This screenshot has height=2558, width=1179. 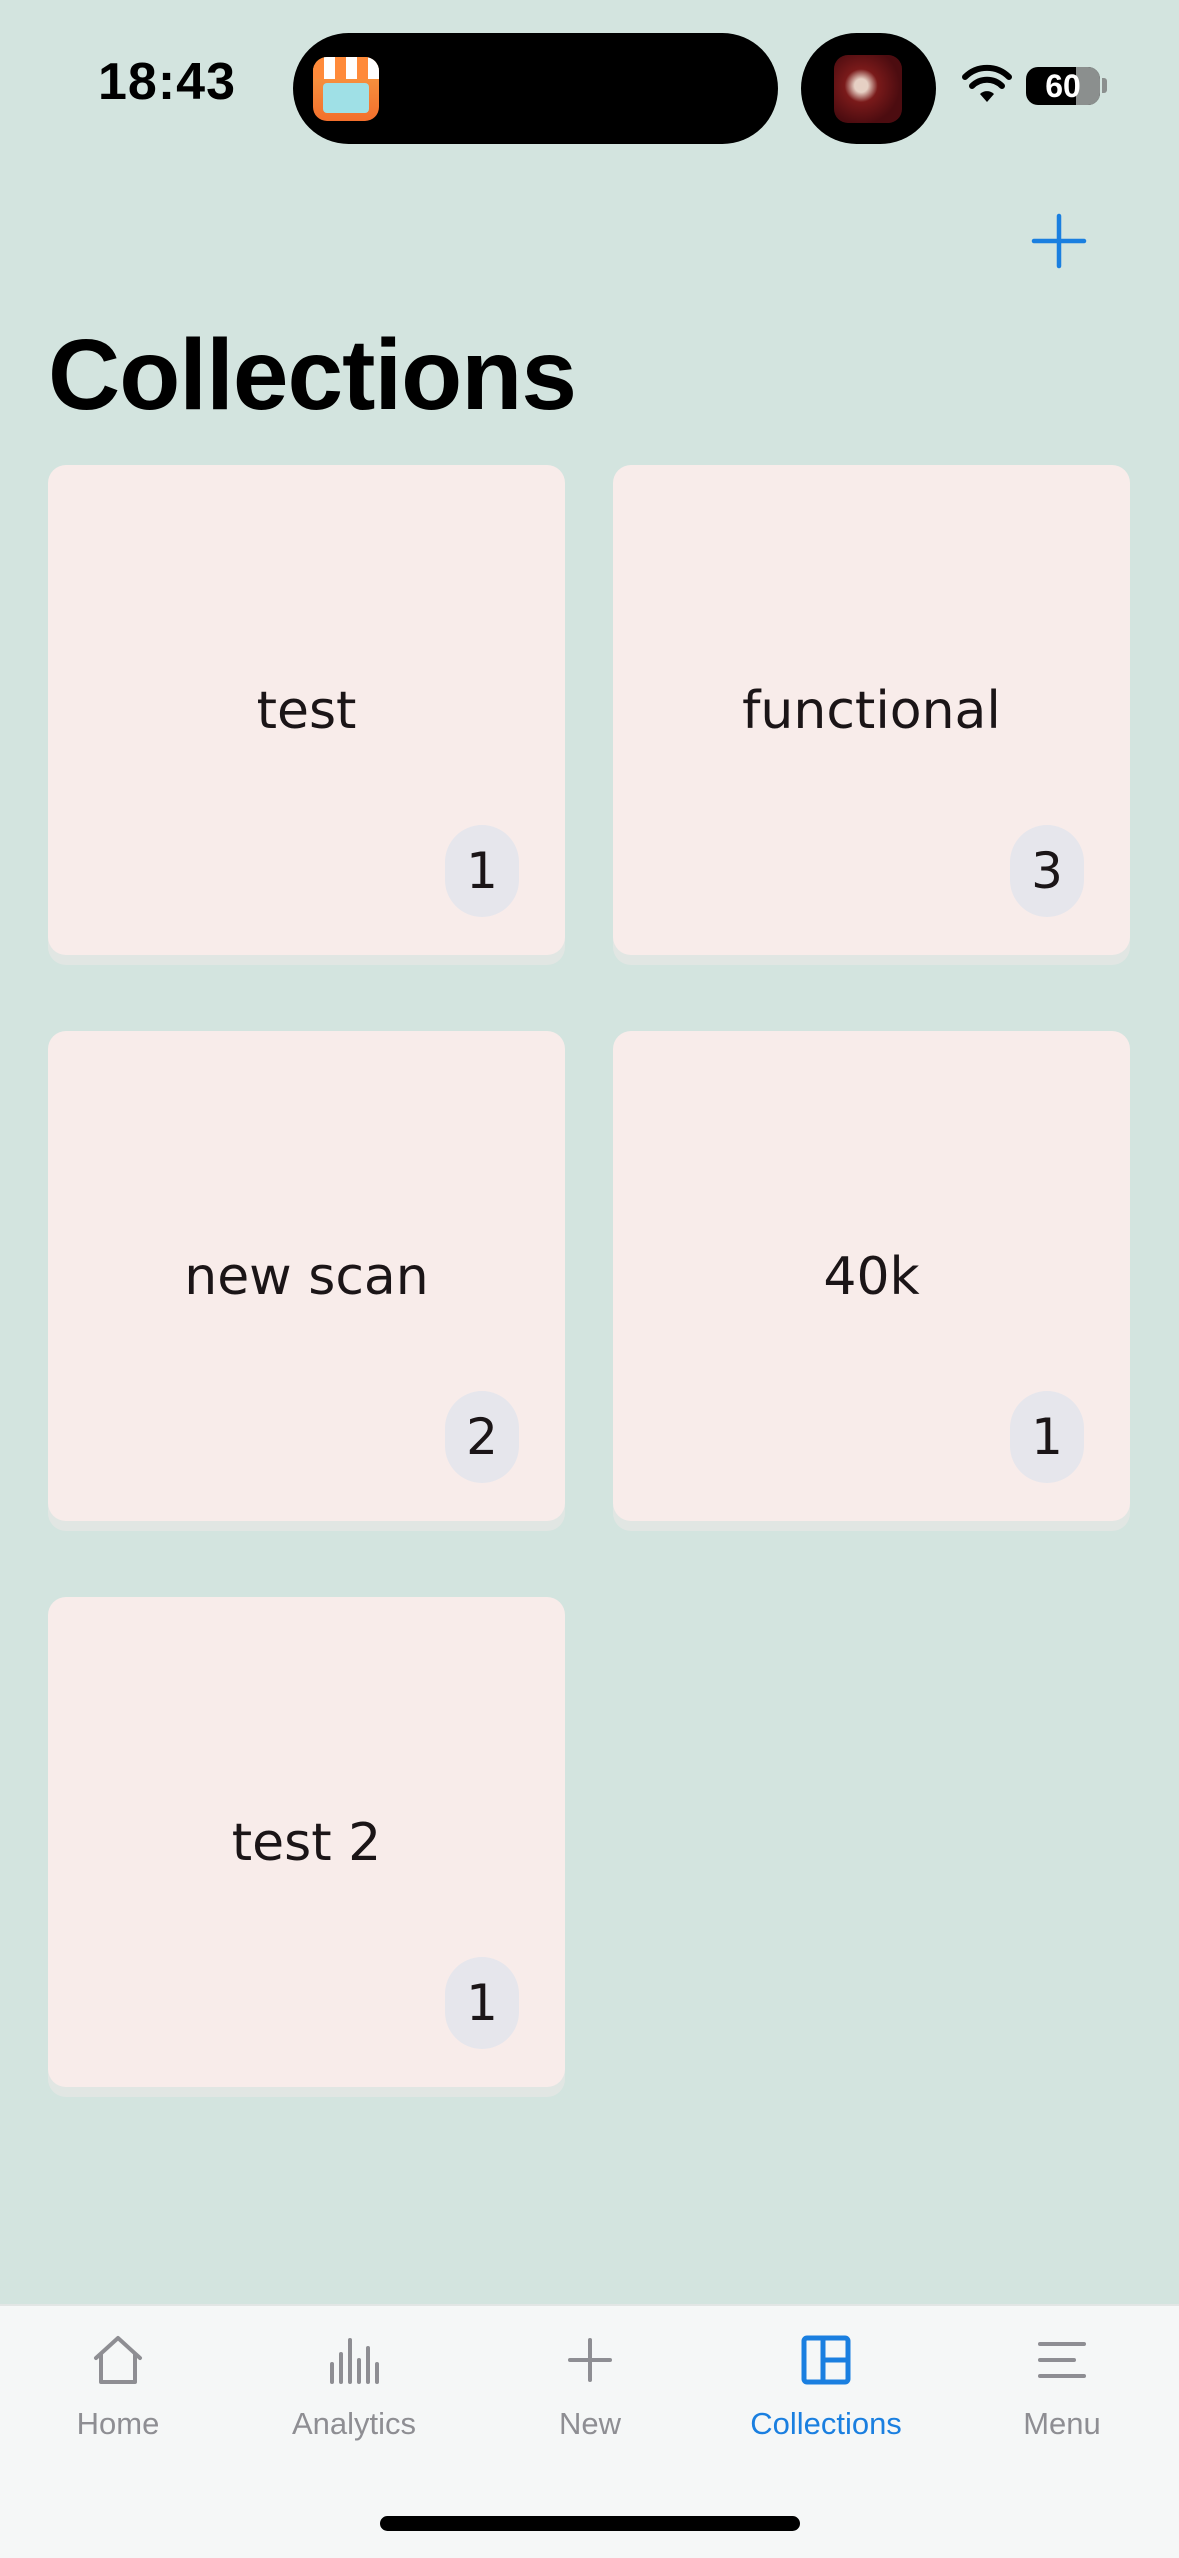 What do you see at coordinates (354, 2423) in the screenshot?
I see `tab-label: Analytics` at bounding box center [354, 2423].